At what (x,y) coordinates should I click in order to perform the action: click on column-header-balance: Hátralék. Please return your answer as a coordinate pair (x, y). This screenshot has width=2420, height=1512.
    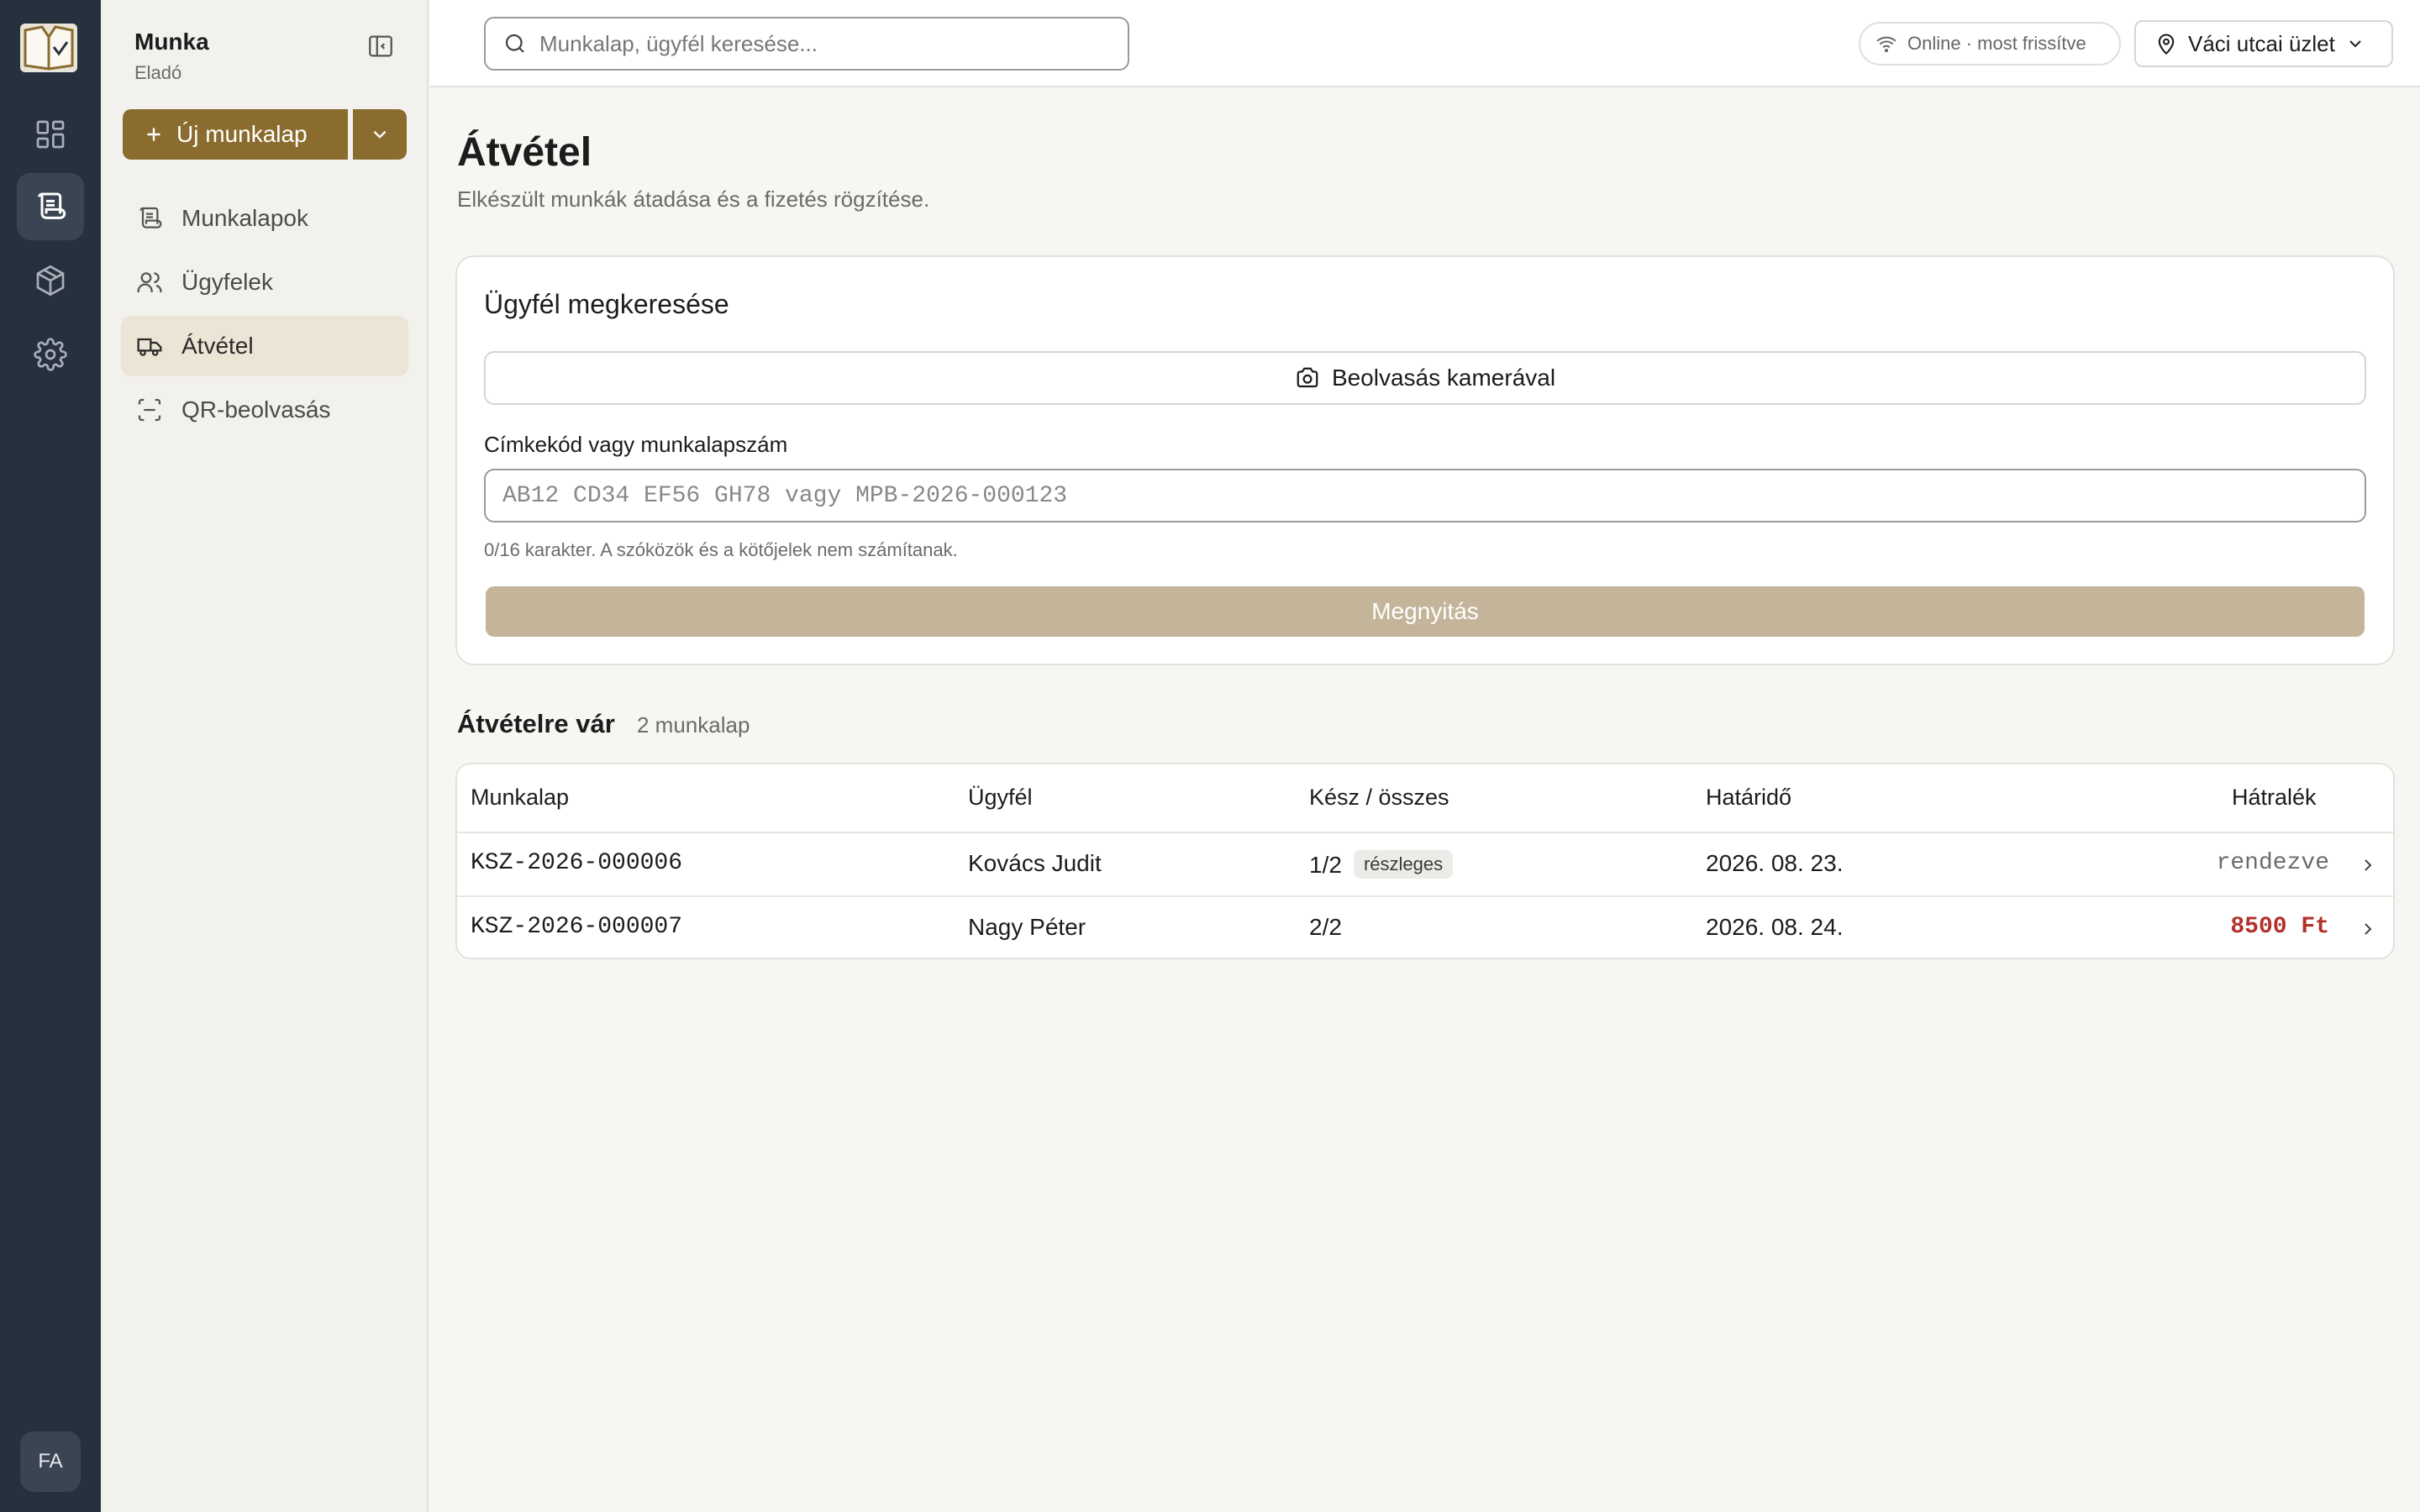
    Looking at the image, I should click on (2274, 798).